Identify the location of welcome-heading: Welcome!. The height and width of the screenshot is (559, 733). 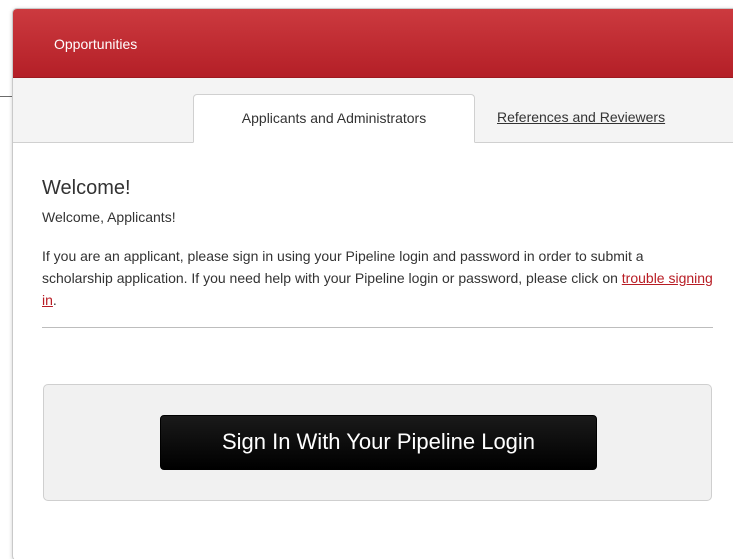
(86, 188).